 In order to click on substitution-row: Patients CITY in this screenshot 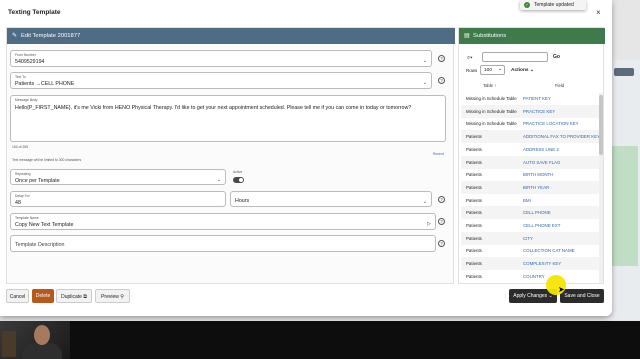, I will do `click(530, 238)`.